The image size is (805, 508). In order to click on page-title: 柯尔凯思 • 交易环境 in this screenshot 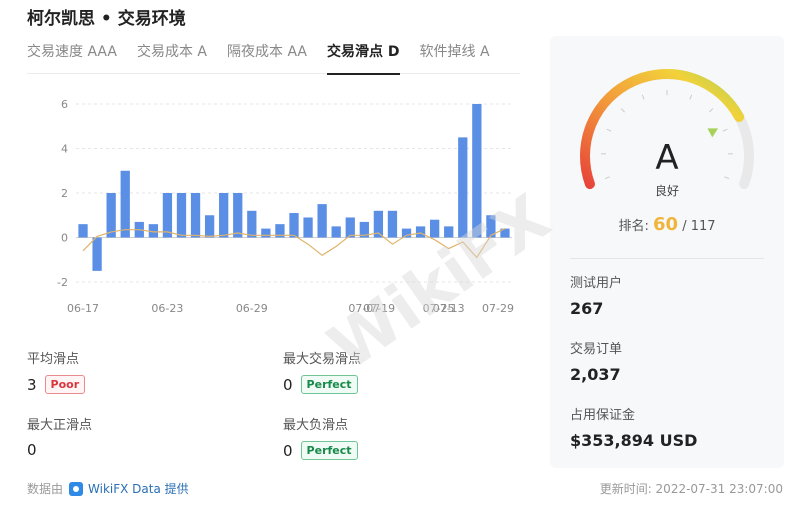, I will do `click(106, 19)`.